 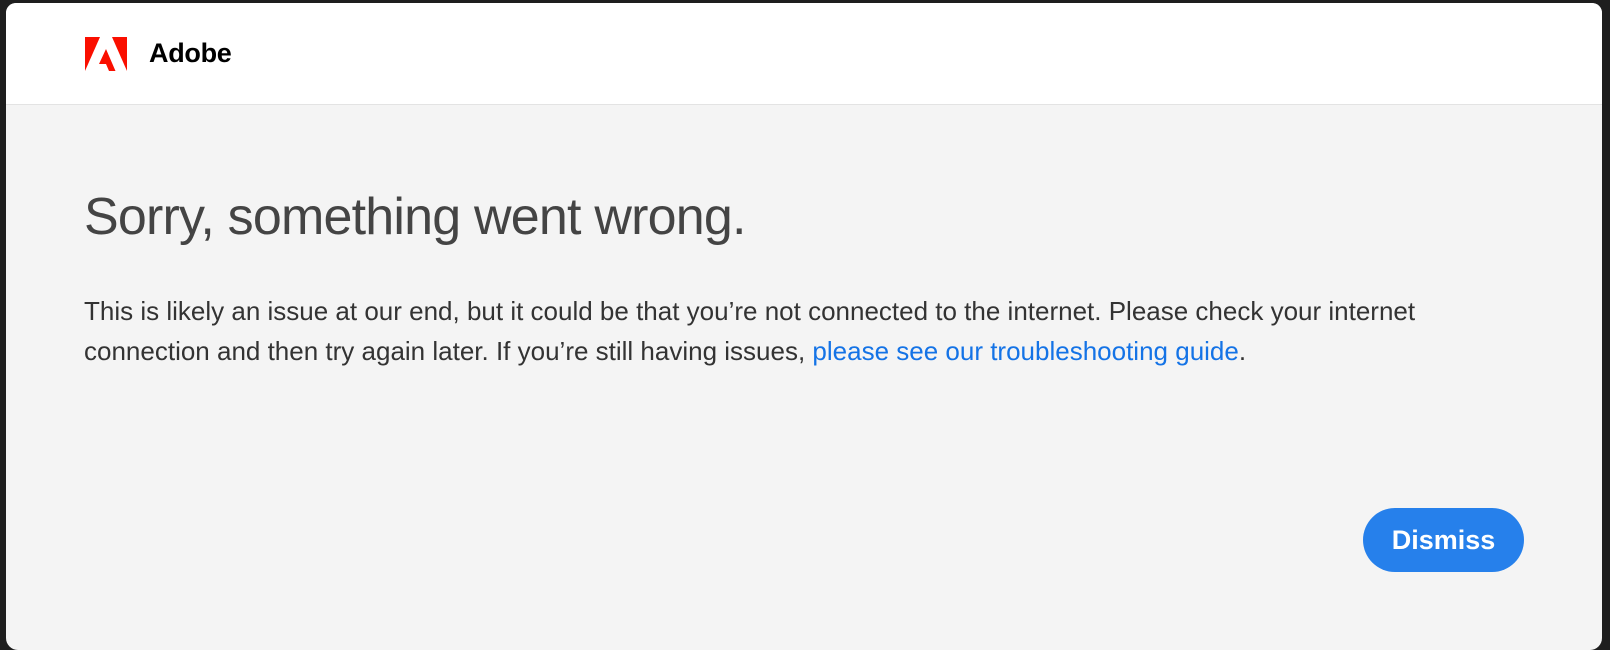 I want to click on brand-name: Adobe, so click(x=190, y=53).